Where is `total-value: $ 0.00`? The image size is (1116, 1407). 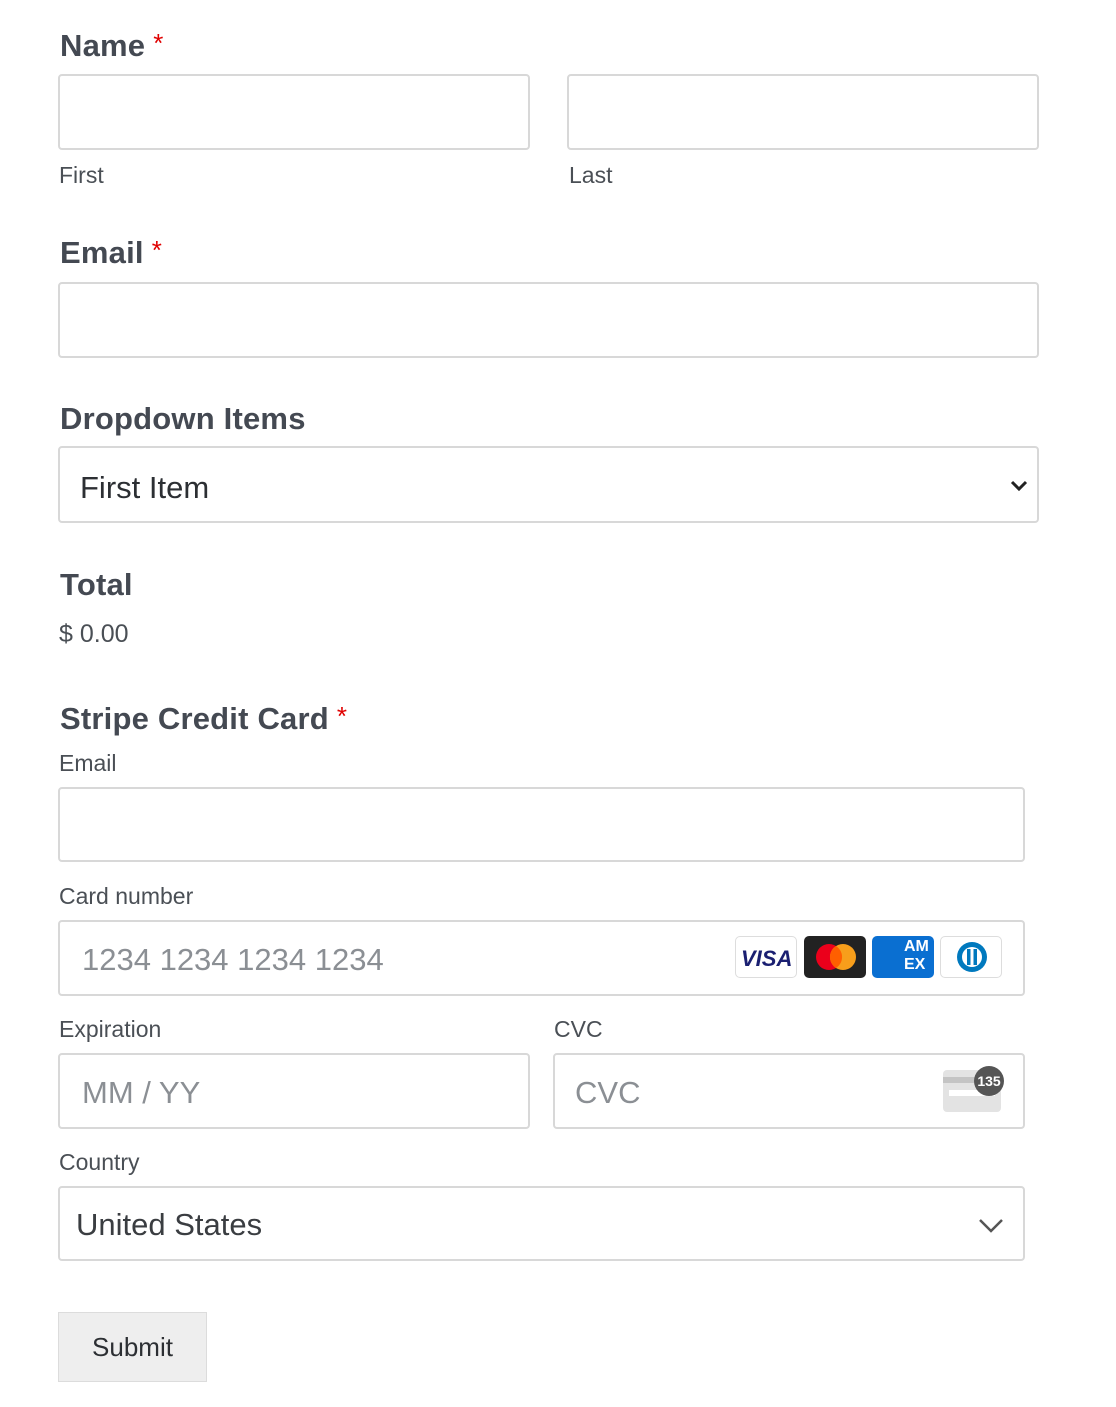 total-value: $ 0.00 is located at coordinates (94, 634).